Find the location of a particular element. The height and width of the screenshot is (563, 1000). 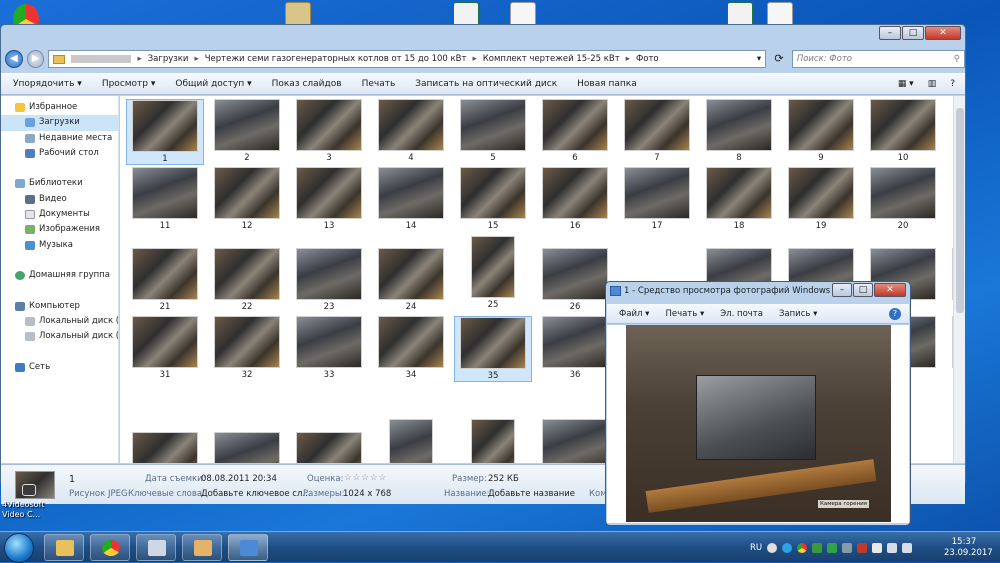

viewer-minimize-button: – is located at coordinates (842, 290).